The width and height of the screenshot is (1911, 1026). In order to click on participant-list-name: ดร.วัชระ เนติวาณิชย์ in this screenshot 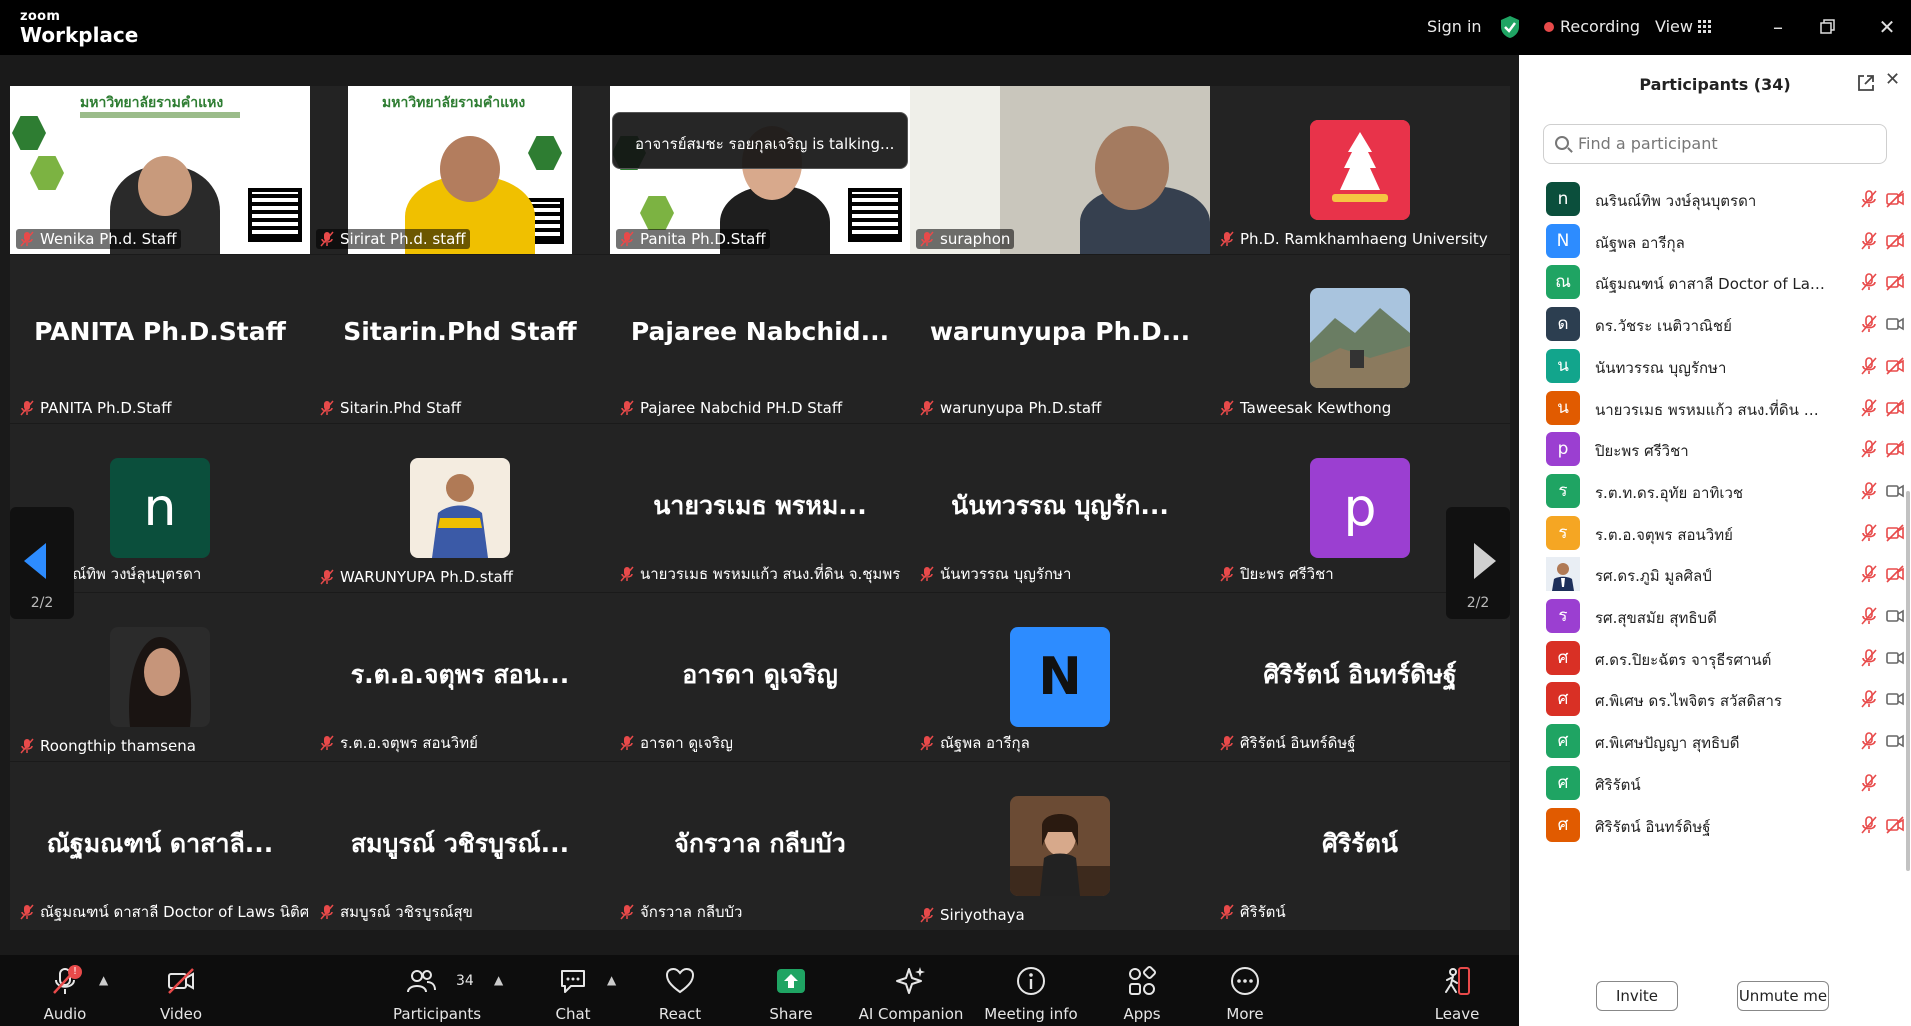, I will do `click(1663, 326)`.